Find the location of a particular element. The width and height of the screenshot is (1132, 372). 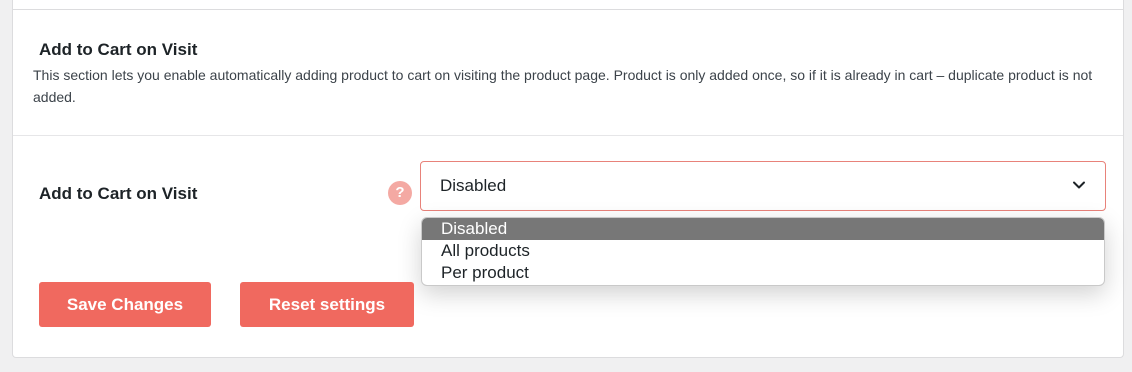

option-per-product: Per product is located at coordinates (763, 273).